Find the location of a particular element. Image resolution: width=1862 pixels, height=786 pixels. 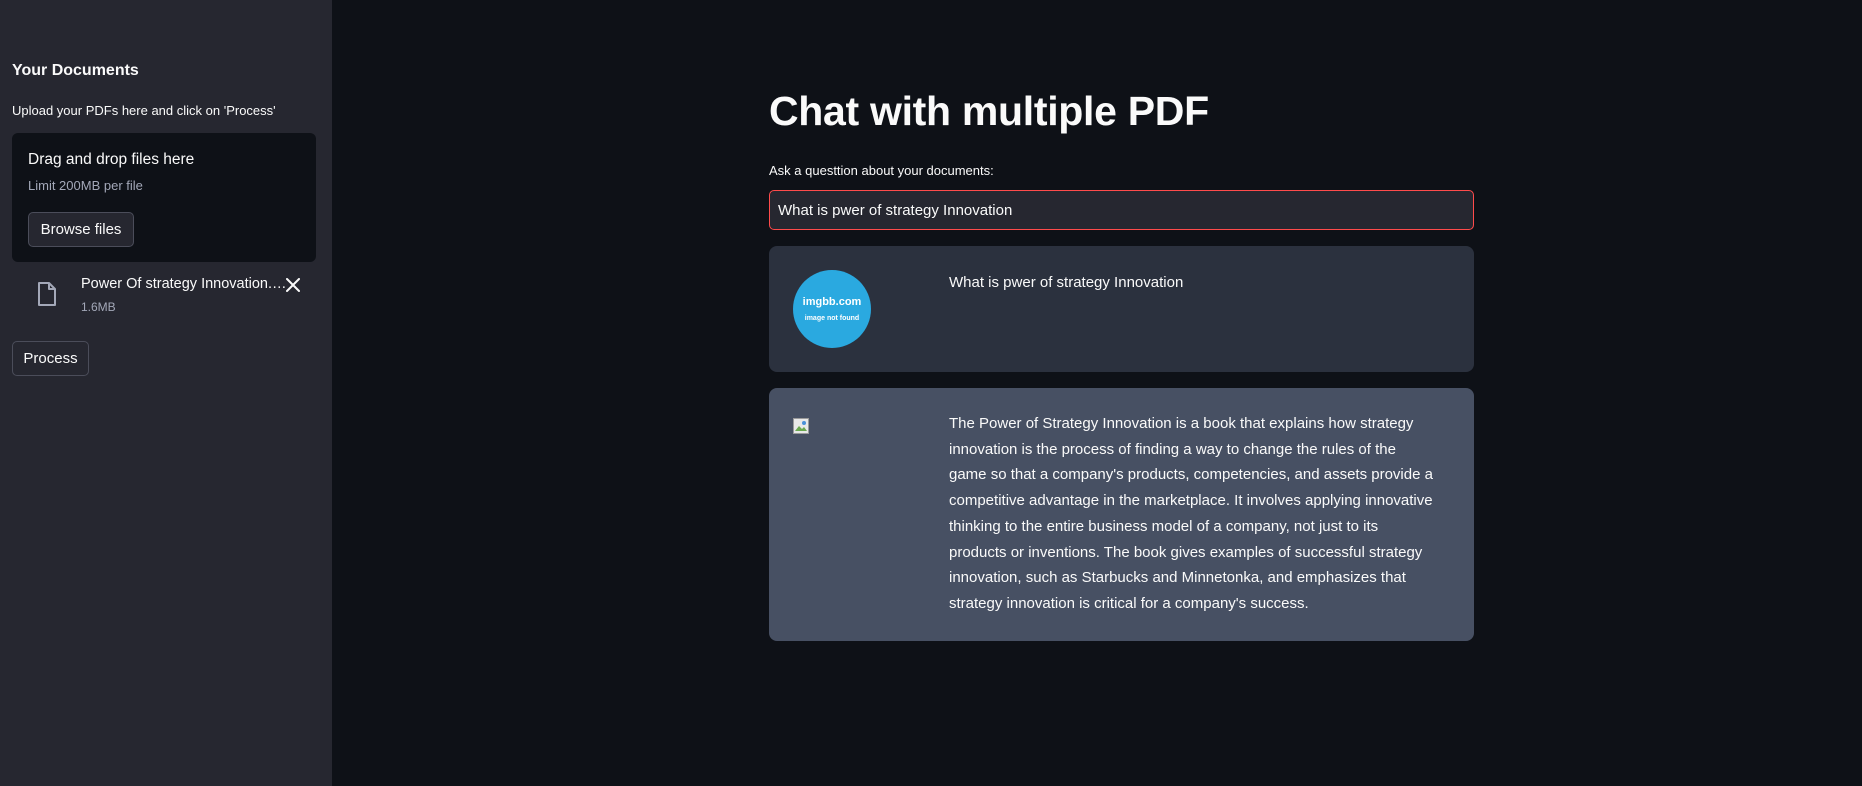

remove-file-icon is located at coordinates (293, 285).